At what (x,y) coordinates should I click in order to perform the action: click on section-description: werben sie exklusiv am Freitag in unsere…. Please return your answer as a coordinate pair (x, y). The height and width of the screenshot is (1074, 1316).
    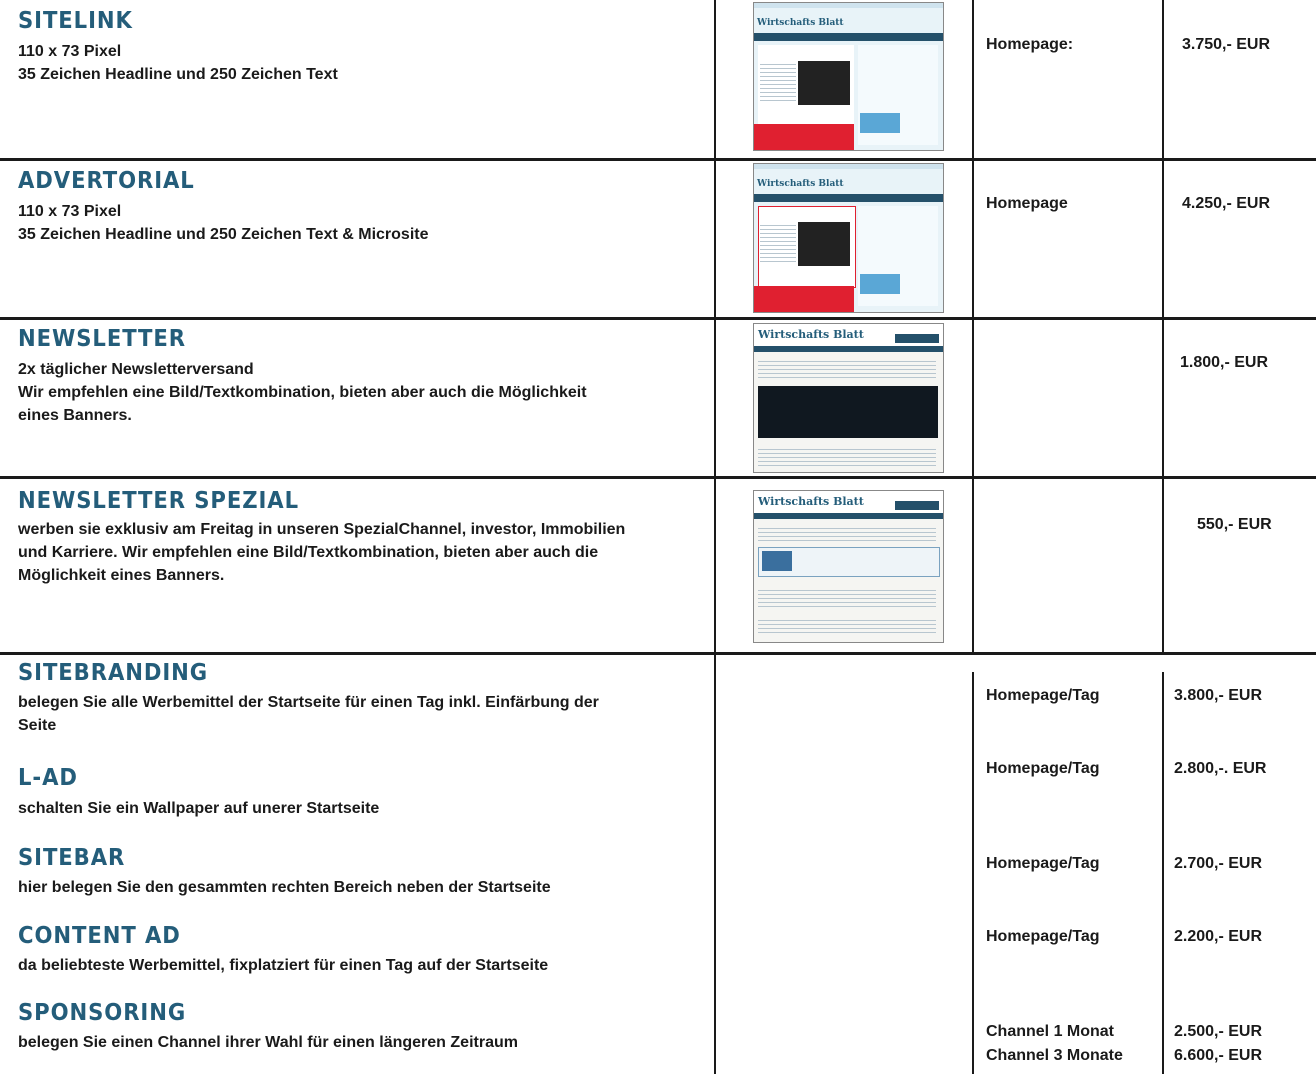
    Looking at the image, I should click on (322, 552).